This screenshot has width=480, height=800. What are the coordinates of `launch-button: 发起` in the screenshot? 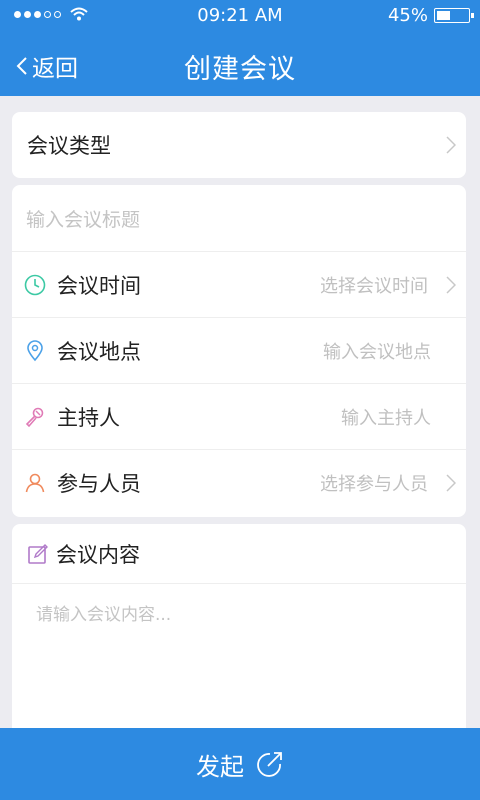 It's located at (240, 764).